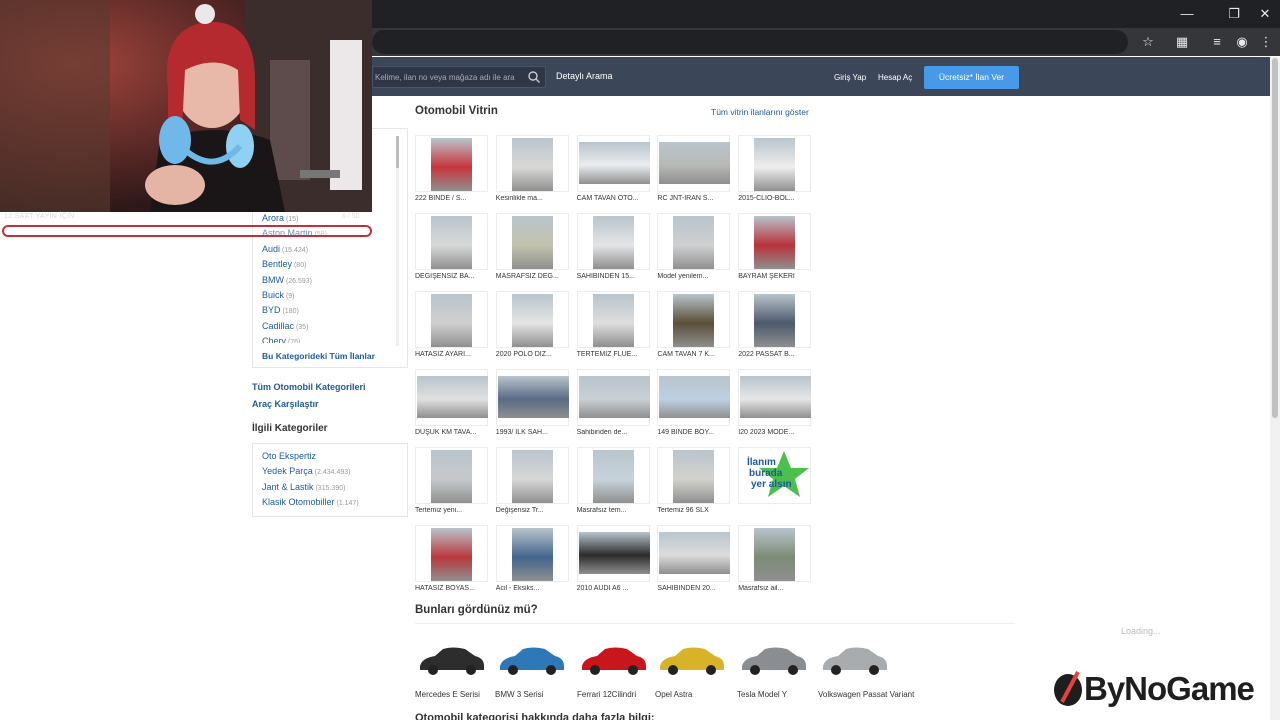 The width and height of the screenshot is (1280, 720). What do you see at coordinates (280, 218) in the screenshot?
I see `brand-item: Arora (15)` at bounding box center [280, 218].